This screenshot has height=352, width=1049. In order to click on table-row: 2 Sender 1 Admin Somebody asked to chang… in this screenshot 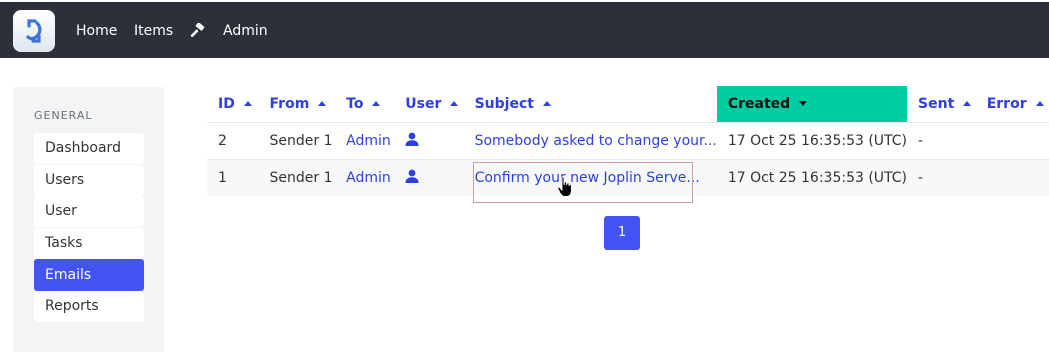, I will do `click(628, 141)`.